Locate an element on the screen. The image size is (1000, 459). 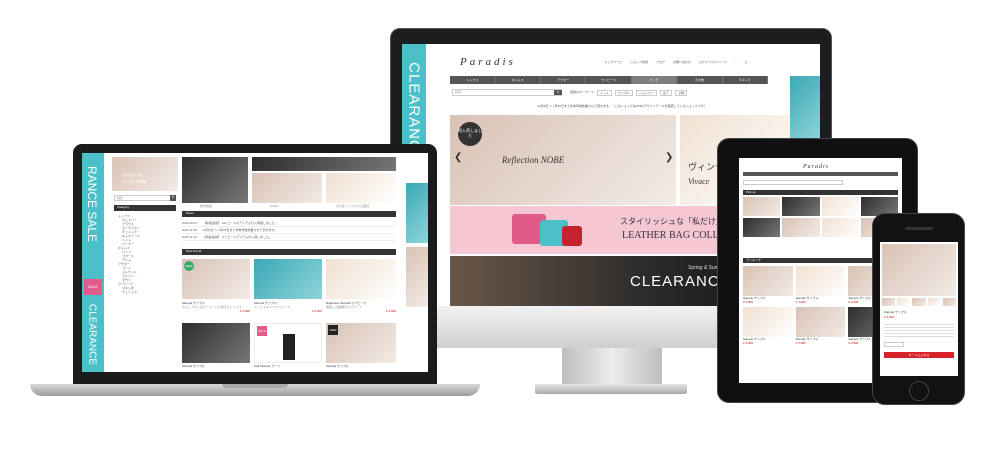
search-icon: ⚲ is located at coordinates (558, 92).